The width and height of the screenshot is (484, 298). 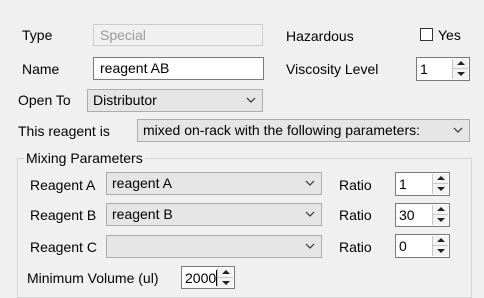 What do you see at coordinates (93, 278) in the screenshot?
I see `min-volume-label: Minimum Volume (ul)` at bounding box center [93, 278].